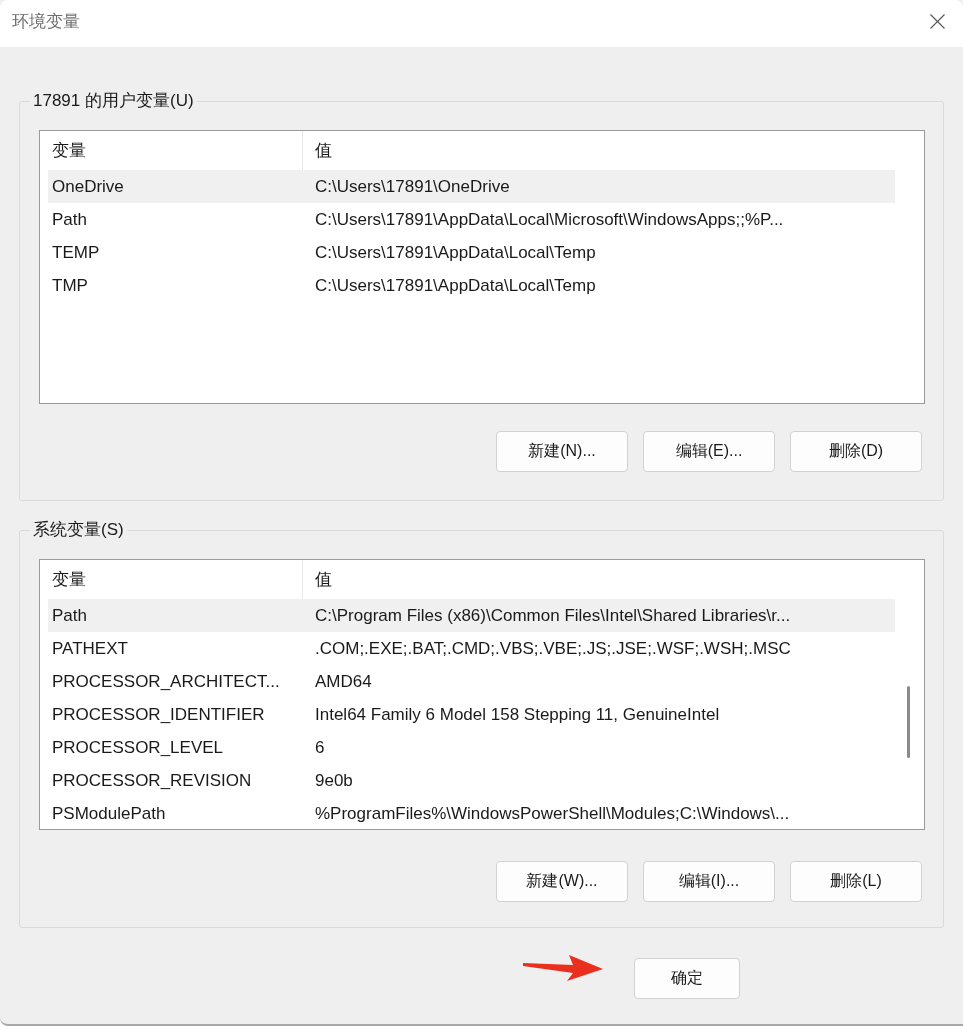  I want to click on list-row: PROCESSOR_REVISION 9e0b, so click(471, 780).